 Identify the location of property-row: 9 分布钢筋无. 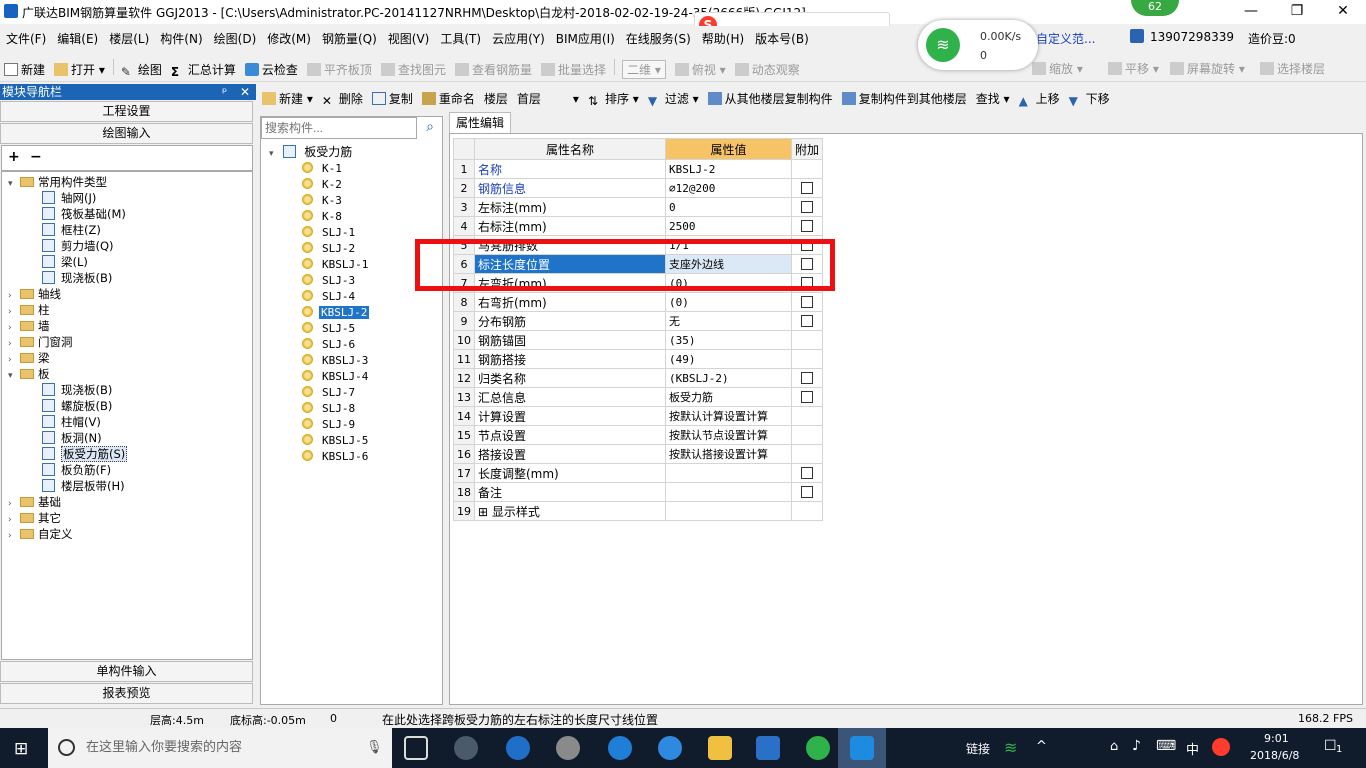
(638, 321).